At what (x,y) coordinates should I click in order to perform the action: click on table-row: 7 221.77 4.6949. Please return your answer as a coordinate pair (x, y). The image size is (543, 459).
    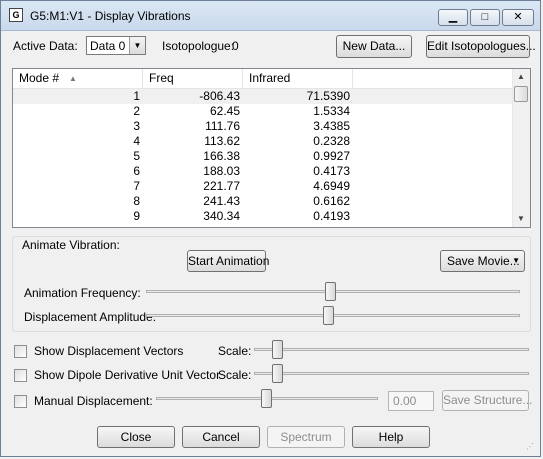
    Looking at the image, I should click on (263, 186).